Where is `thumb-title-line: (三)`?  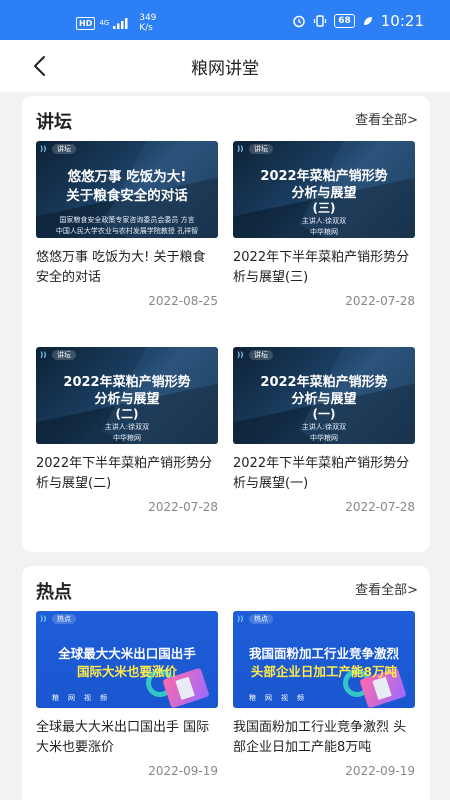
thumb-title-line: (三) is located at coordinates (324, 208).